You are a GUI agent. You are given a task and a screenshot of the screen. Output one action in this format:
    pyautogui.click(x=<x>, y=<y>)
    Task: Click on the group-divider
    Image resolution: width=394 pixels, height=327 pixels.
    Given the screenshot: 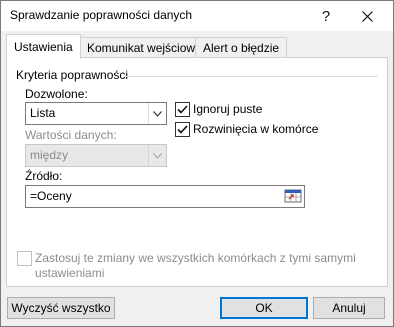 What is the action you would take?
    pyautogui.click(x=251, y=76)
    